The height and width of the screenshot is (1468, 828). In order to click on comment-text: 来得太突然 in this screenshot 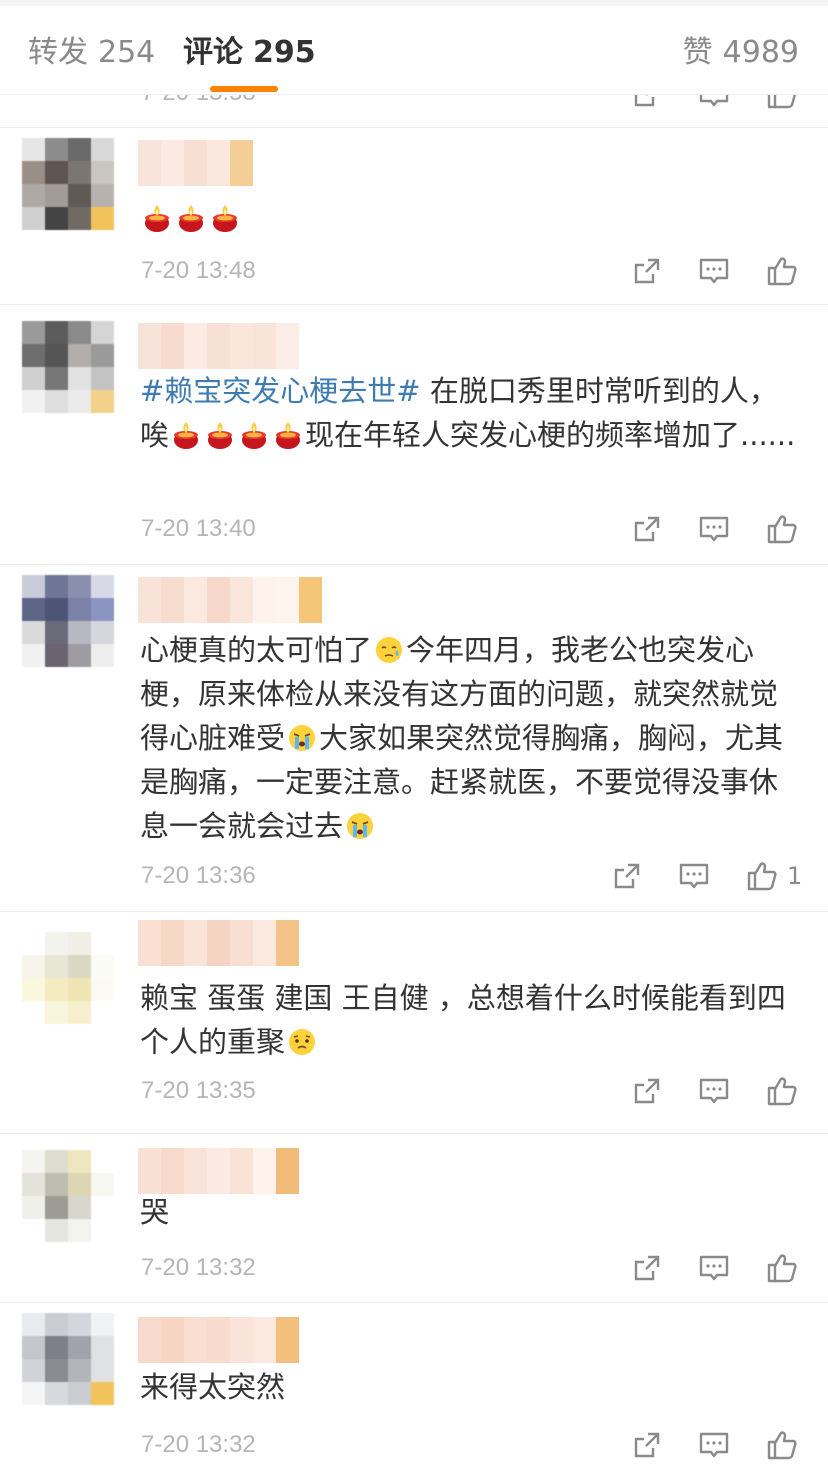, I will do `click(213, 1387)`.